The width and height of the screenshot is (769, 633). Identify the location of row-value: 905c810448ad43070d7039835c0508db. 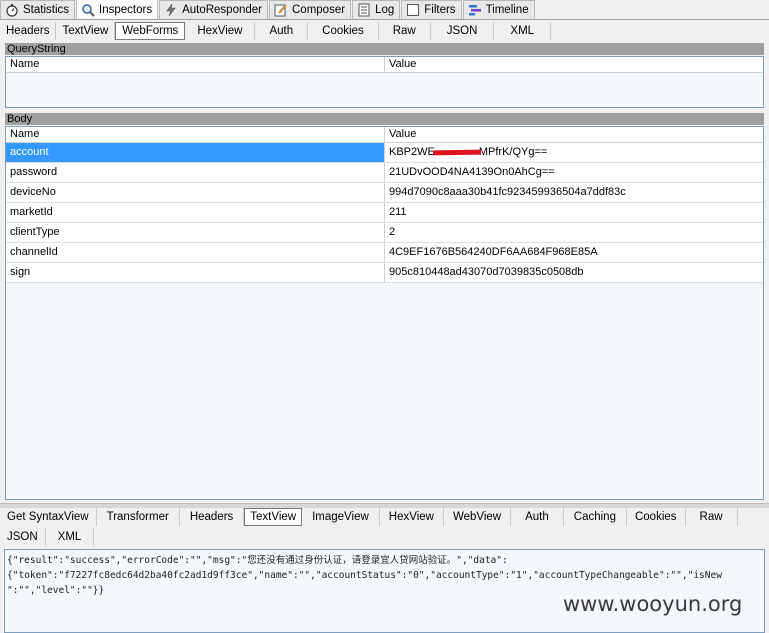
(486, 272).